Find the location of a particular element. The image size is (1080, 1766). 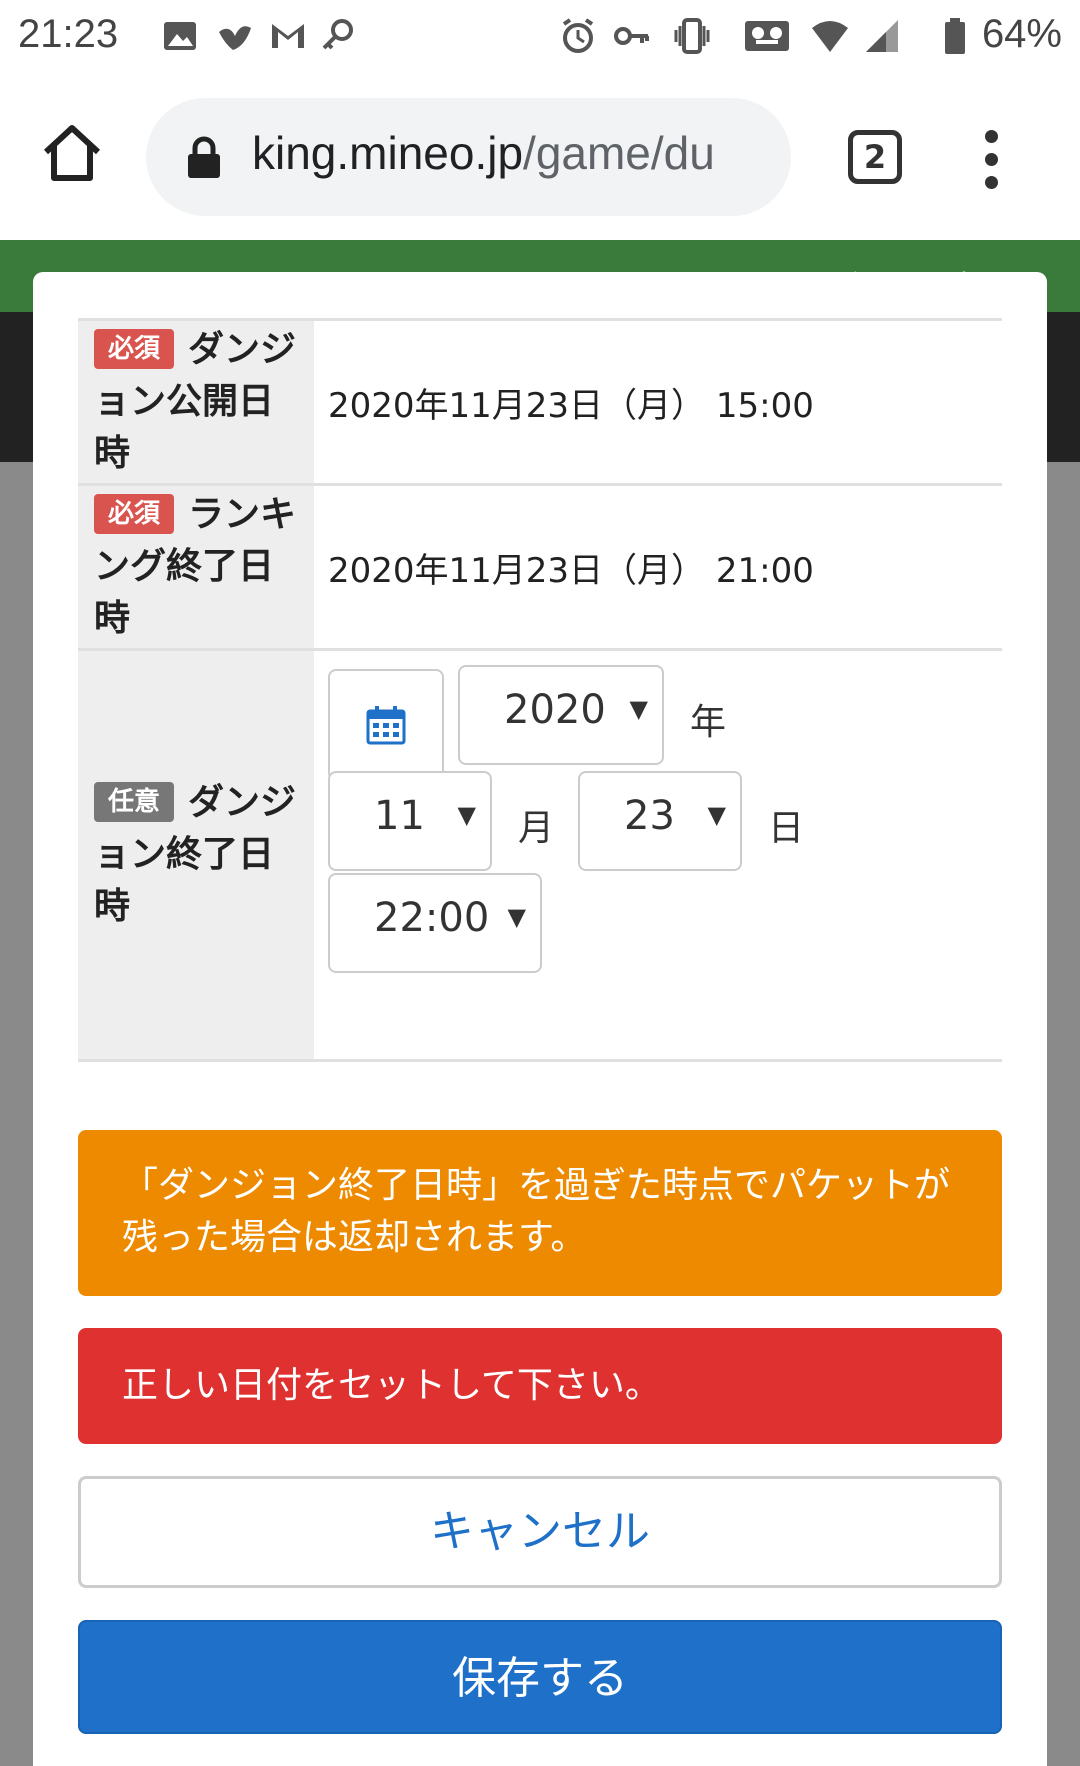

time-value: 22:00 is located at coordinates (432, 918).